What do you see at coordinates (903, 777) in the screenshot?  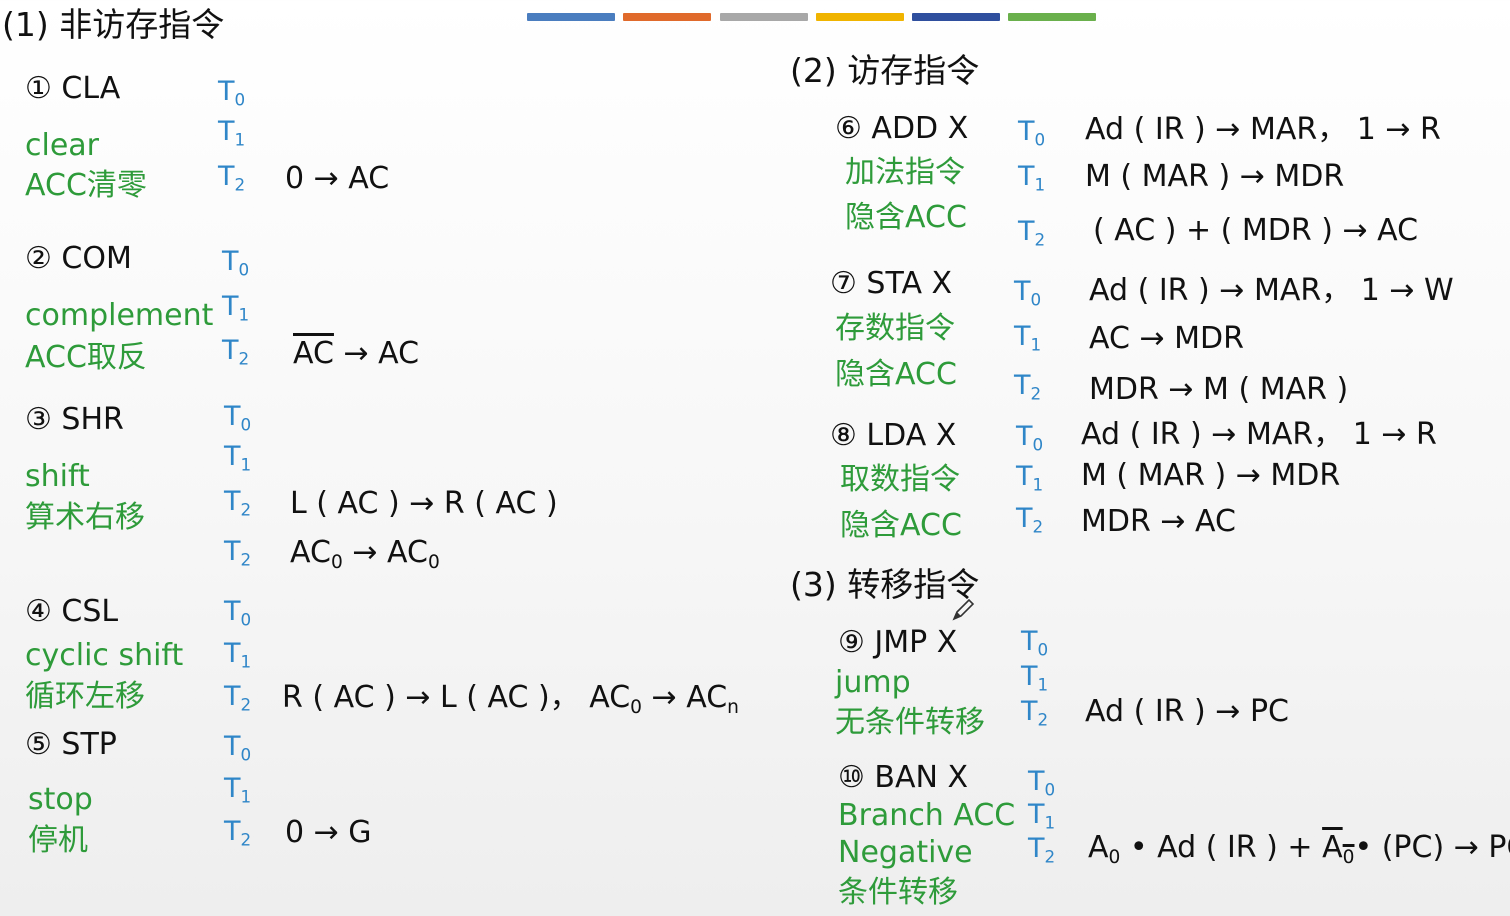 I see `instr-ban-name: ⑩ BAN X` at bounding box center [903, 777].